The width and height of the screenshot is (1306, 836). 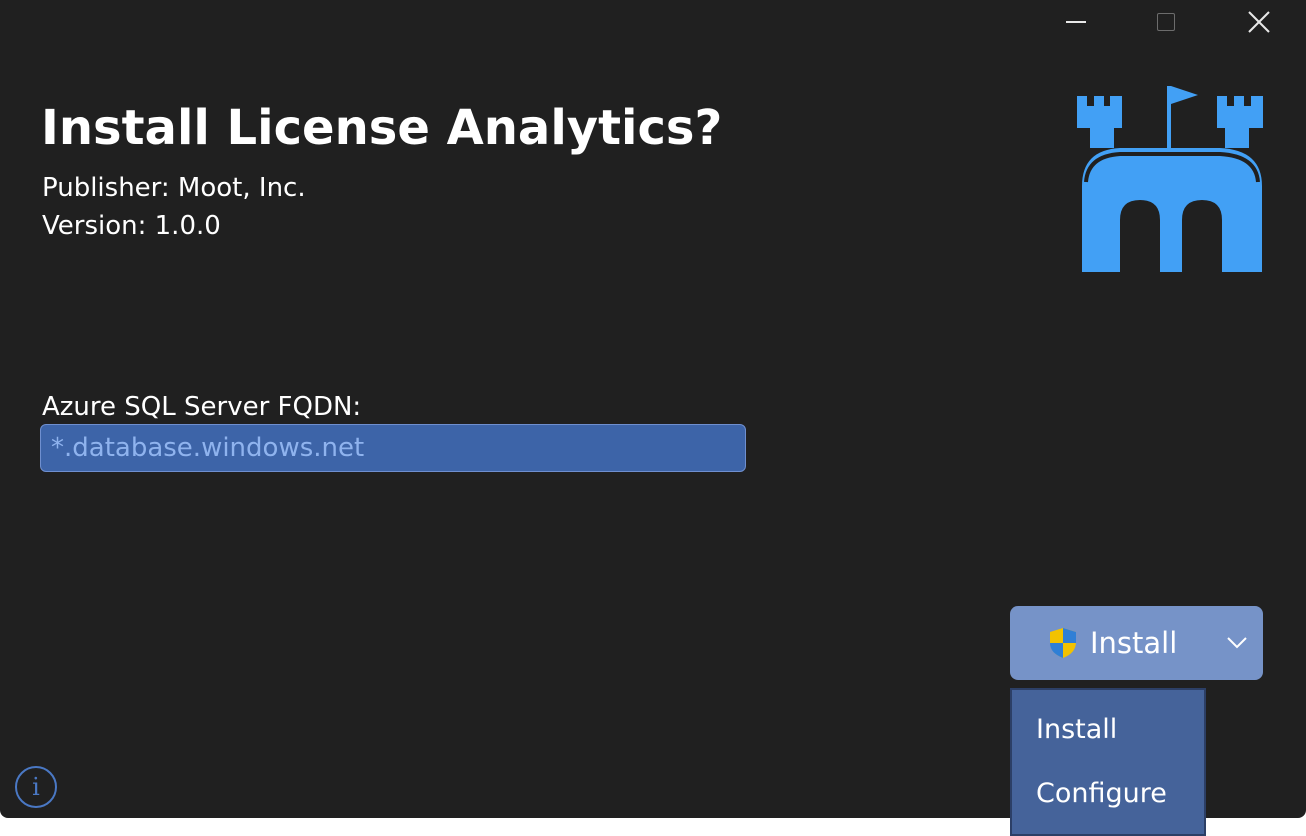 What do you see at coordinates (382, 128) in the screenshot?
I see `page-title: Install License Analytics?` at bounding box center [382, 128].